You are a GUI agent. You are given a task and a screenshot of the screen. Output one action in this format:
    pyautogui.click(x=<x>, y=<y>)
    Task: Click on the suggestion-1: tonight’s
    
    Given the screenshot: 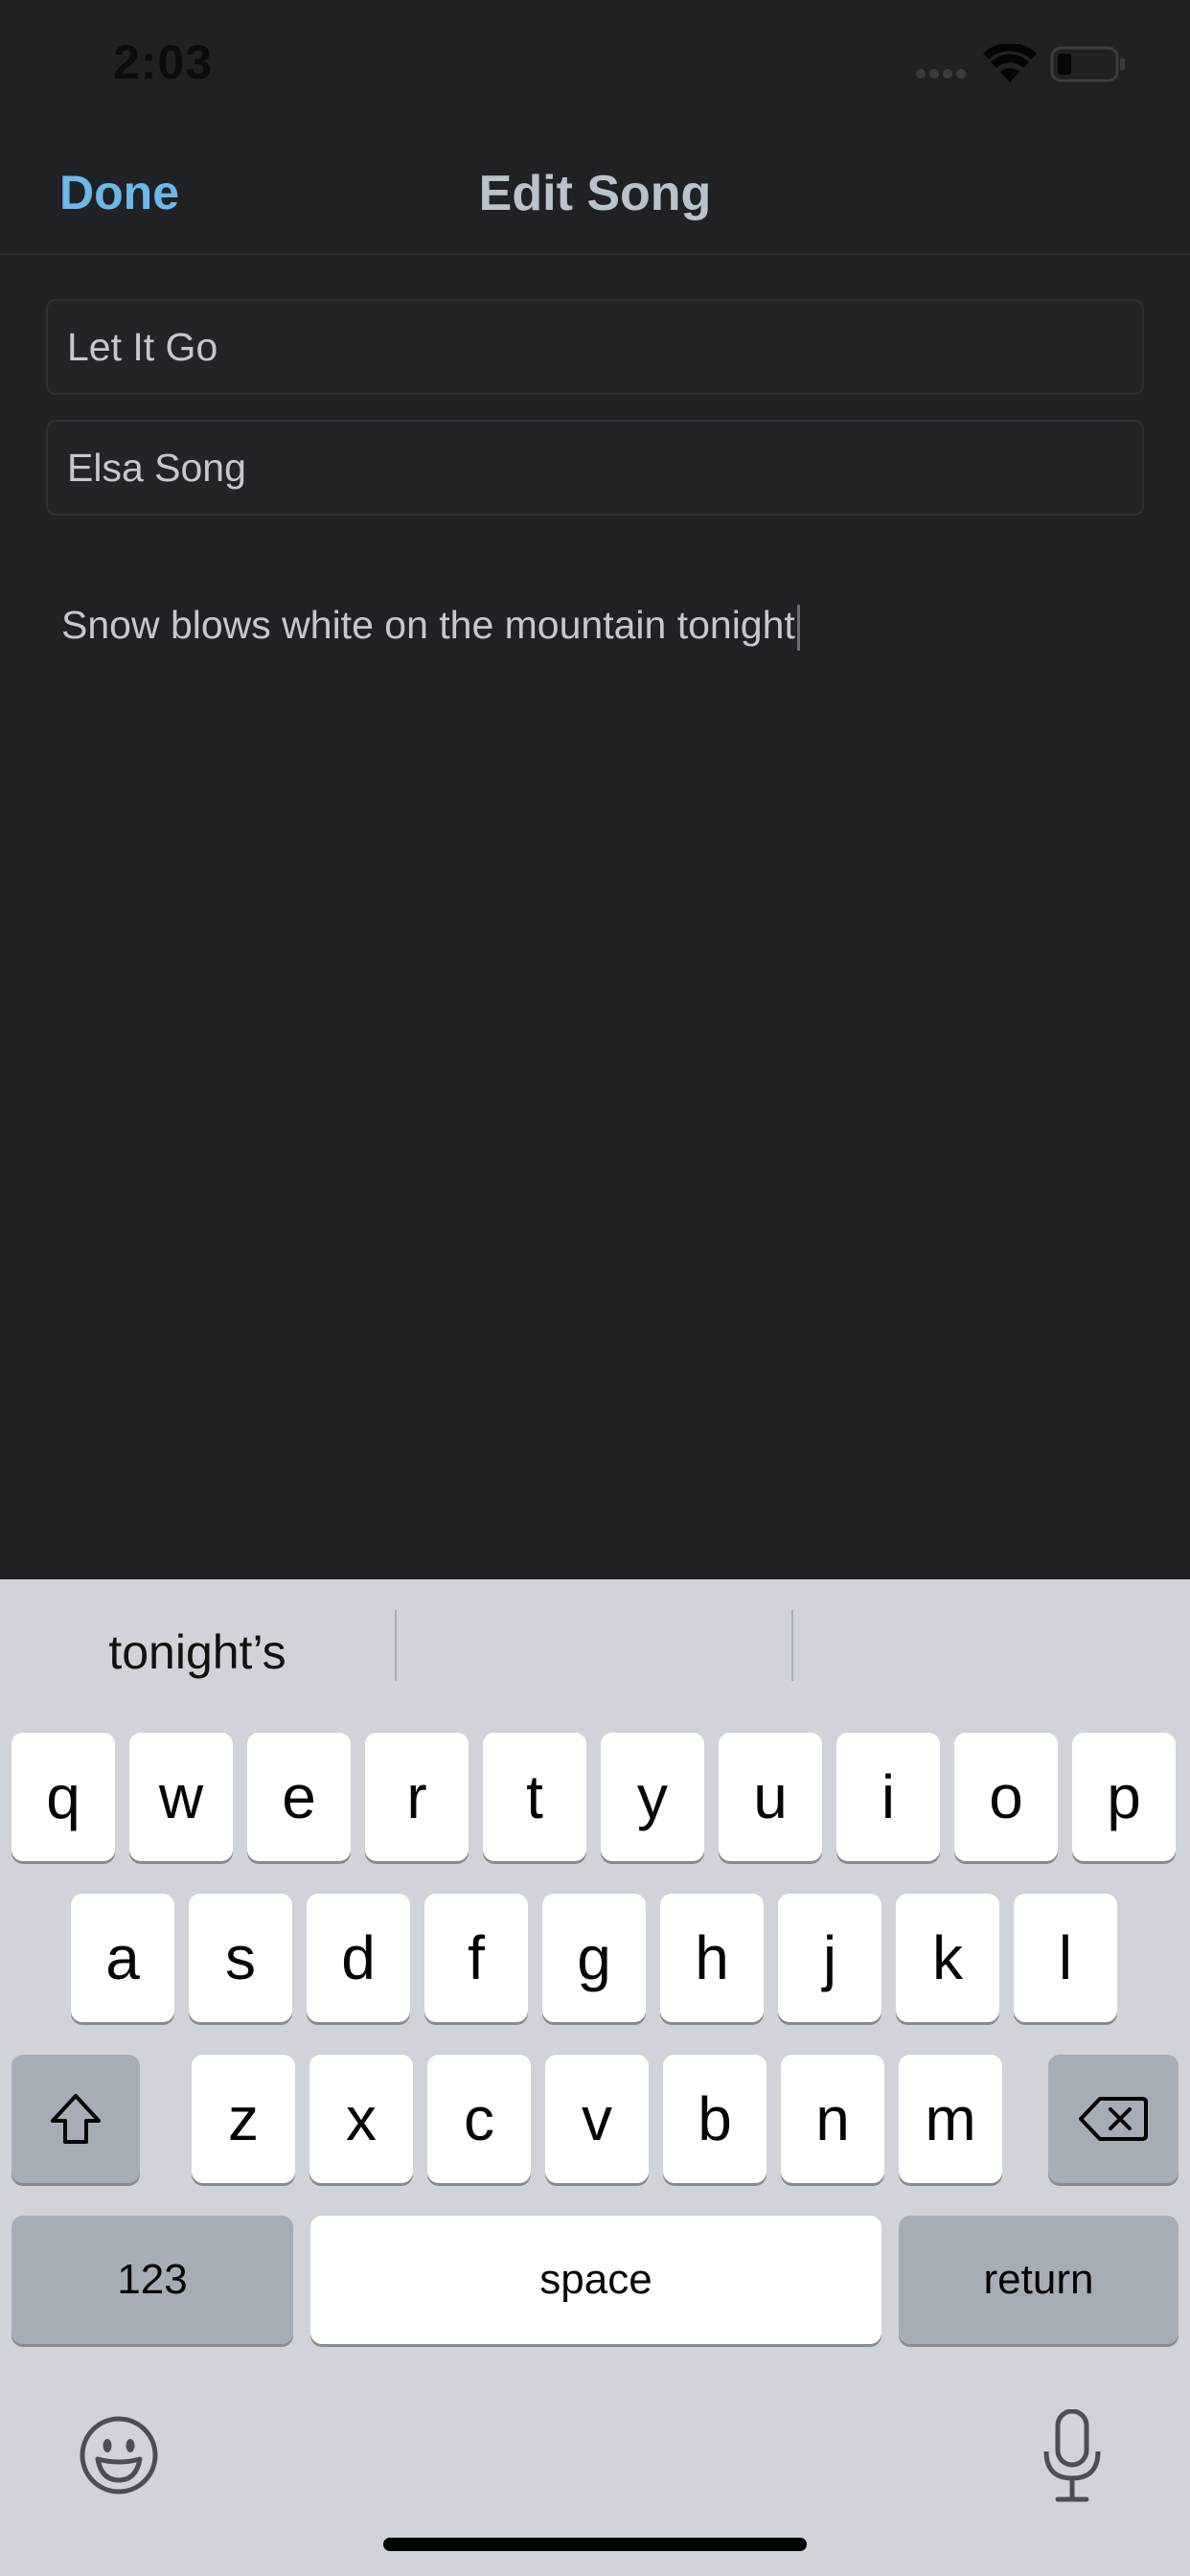 What is the action you would take?
    pyautogui.click(x=198, y=1652)
    